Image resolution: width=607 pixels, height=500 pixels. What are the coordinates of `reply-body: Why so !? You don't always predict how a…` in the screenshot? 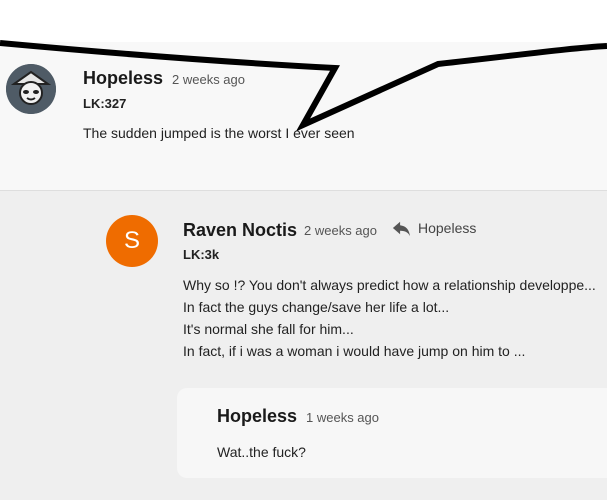 It's located at (393, 318).